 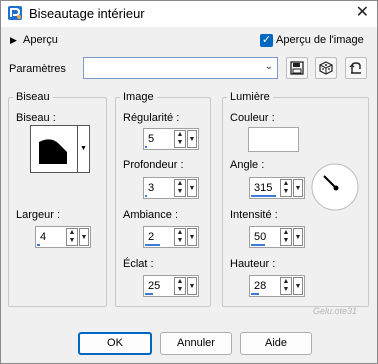 What do you see at coordinates (263, 196) in the screenshot?
I see `angle-level-bar` at bounding box center [263, 196].